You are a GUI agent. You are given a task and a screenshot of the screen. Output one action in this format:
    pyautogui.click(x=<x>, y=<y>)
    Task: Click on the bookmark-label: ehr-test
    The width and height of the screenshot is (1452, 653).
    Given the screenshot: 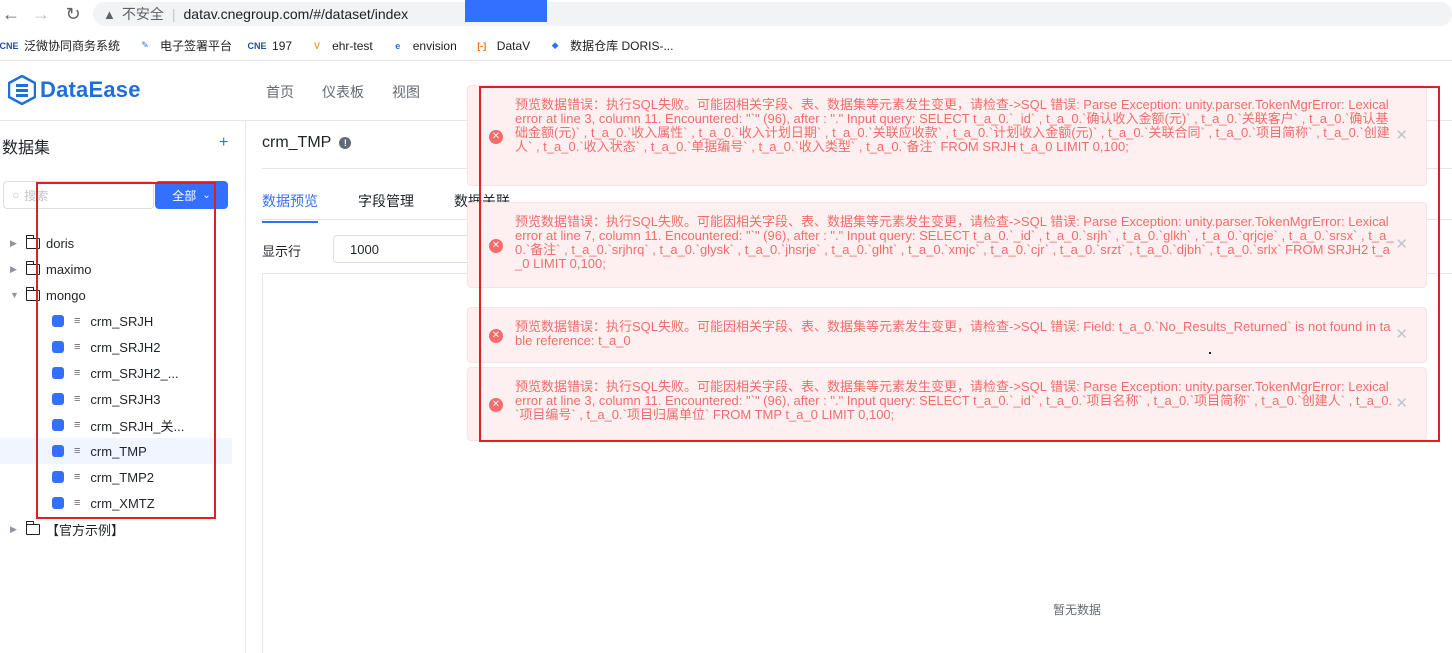 What is the action you would take?
    pyautogui.click(x=352, y=45)
    